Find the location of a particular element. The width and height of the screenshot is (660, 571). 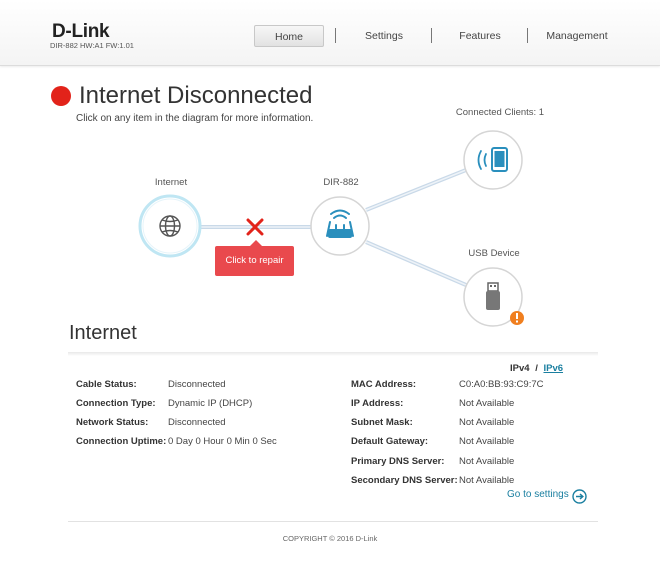

ip-version-switch: IPv4 / IPv6 is located at coordinates (536, 368).